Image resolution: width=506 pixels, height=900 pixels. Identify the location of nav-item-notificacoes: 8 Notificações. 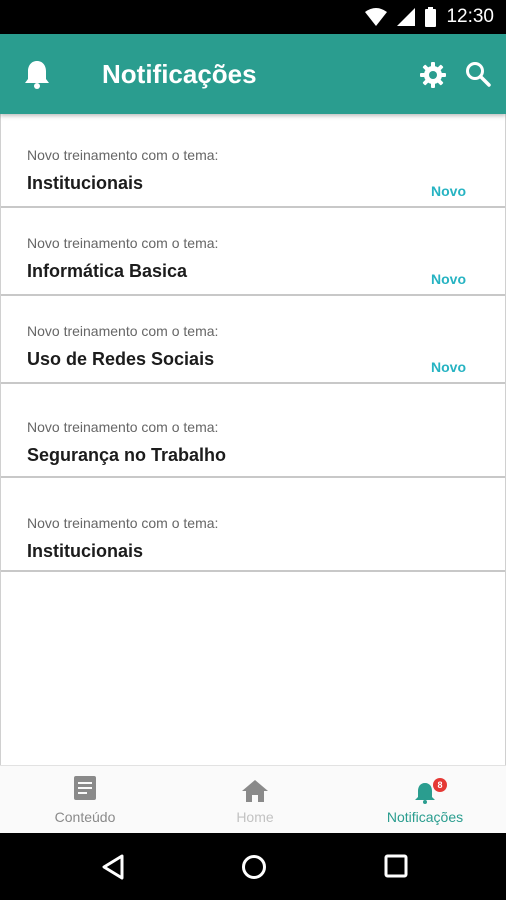
(425, 800).